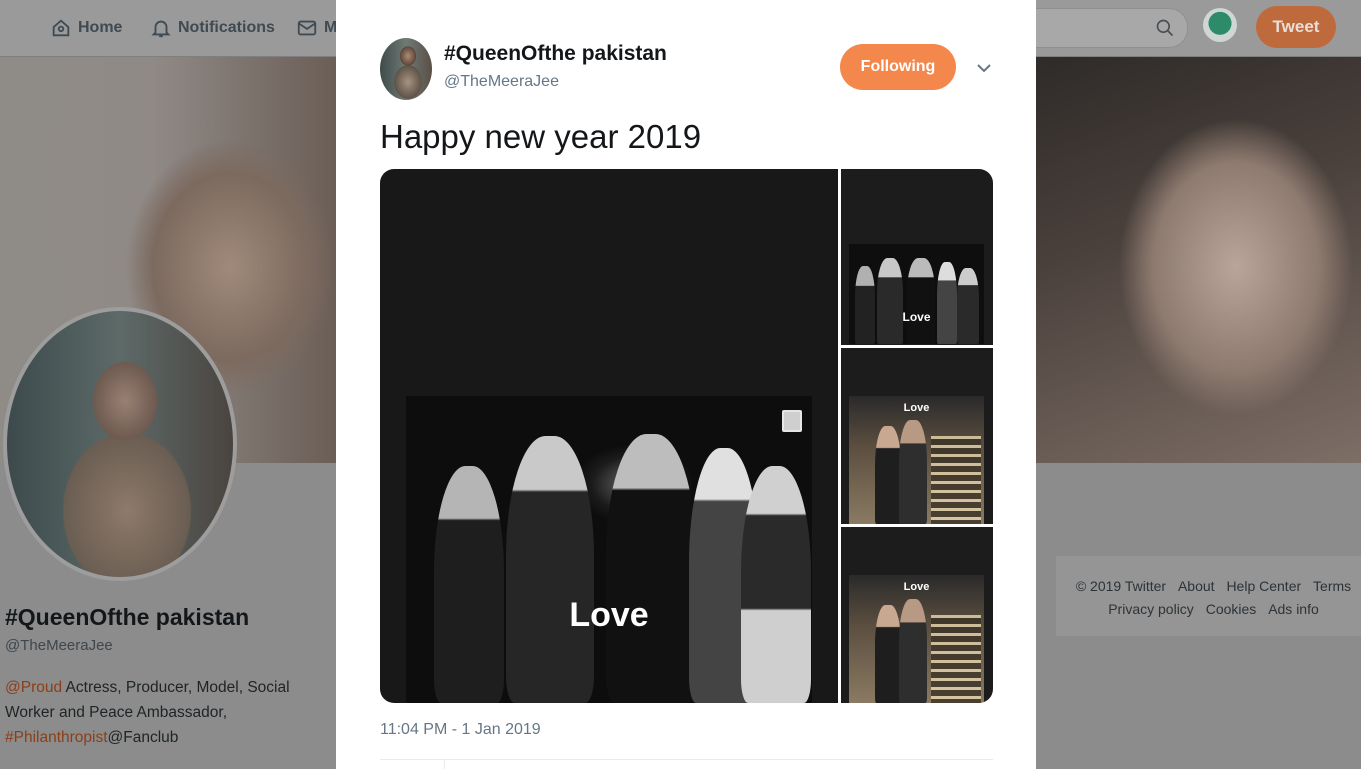 This screenshot has height=769, width=1361. Describe the element at coordinates (1231, 609) in the screenshot. I see `footer-cookies-link: Cookies` at that location.